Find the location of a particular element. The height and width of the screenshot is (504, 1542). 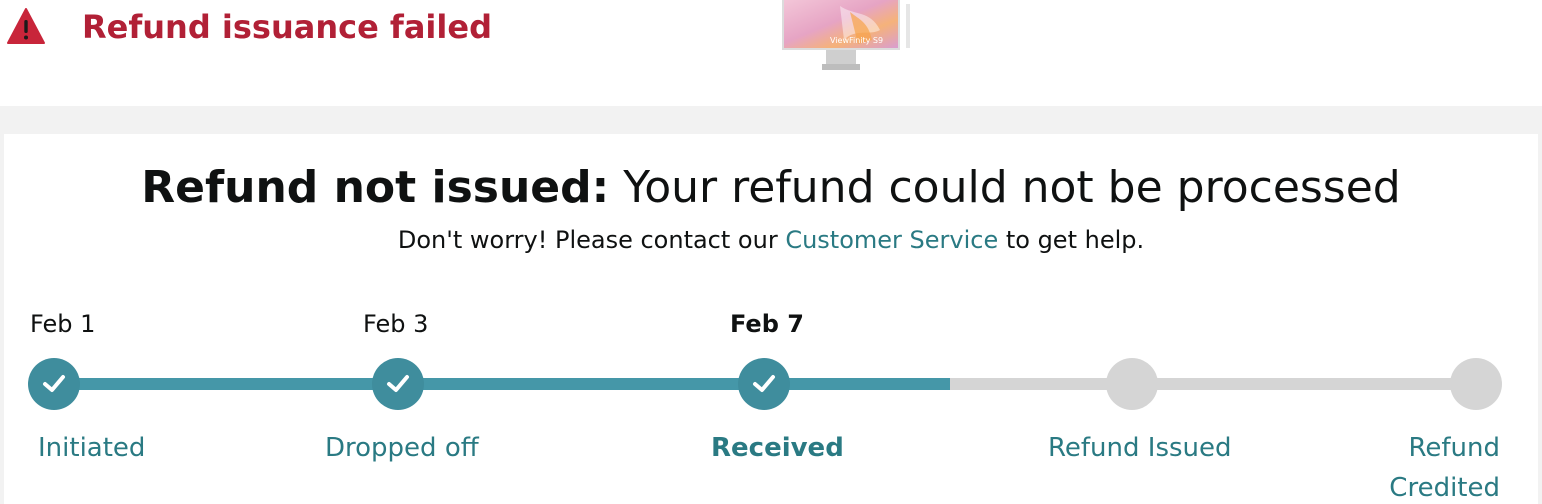

step-label-refund-credited: Refund Credited is located at coordinates (1434, 466).